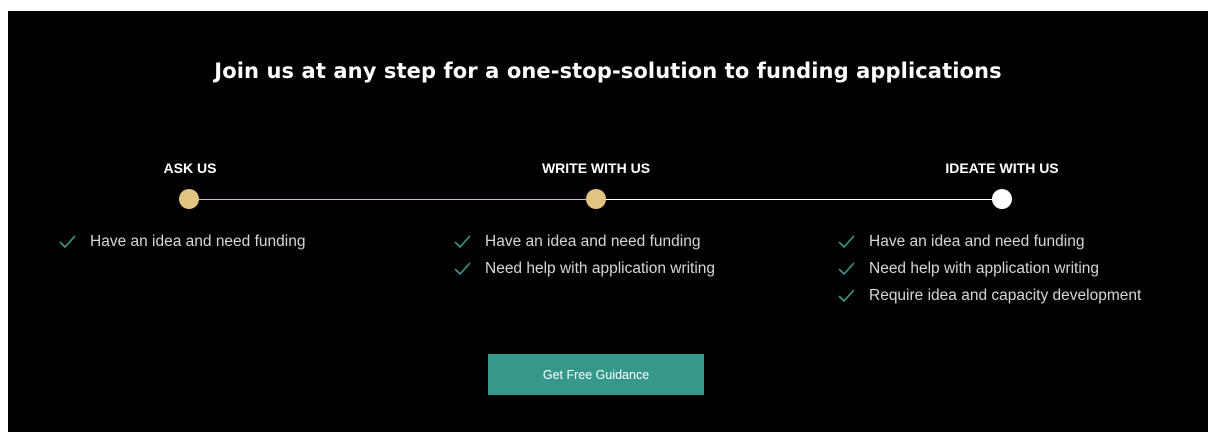 This screenshot has height=432, width=1216. I want to click on step-title-ask-us: ASK US, so click(190, 168).